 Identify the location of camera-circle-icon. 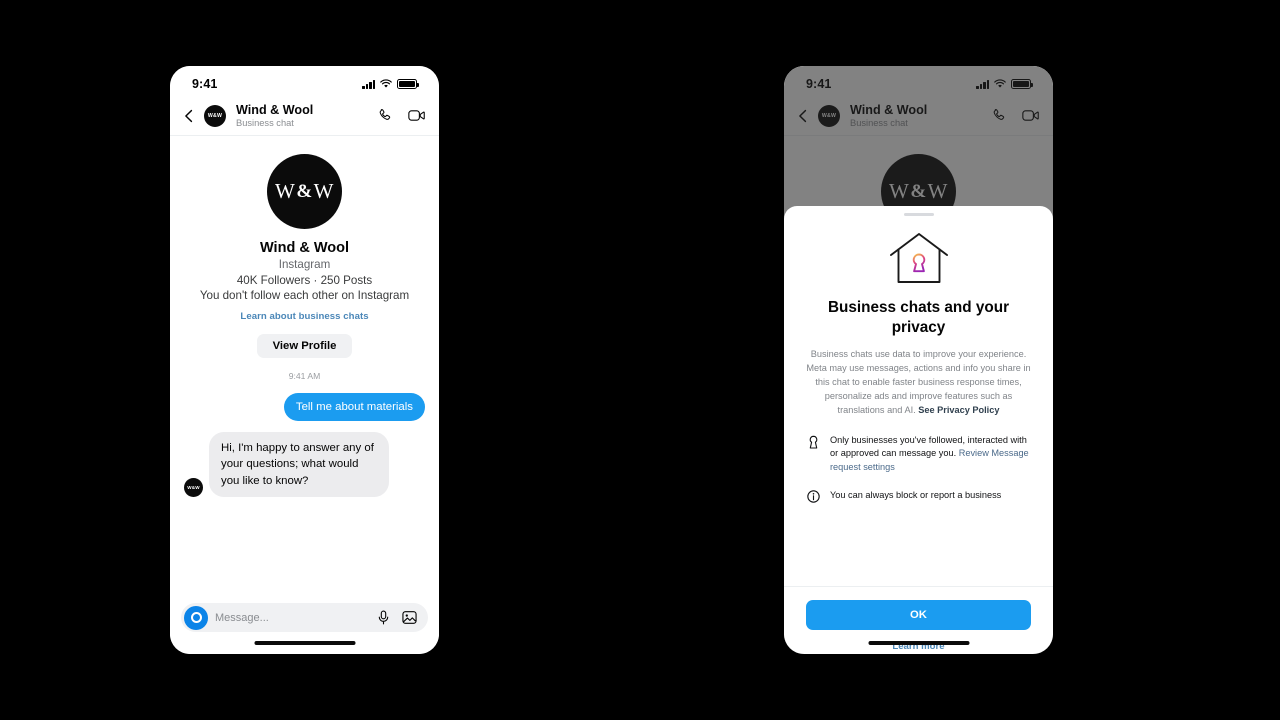
(196, 617).